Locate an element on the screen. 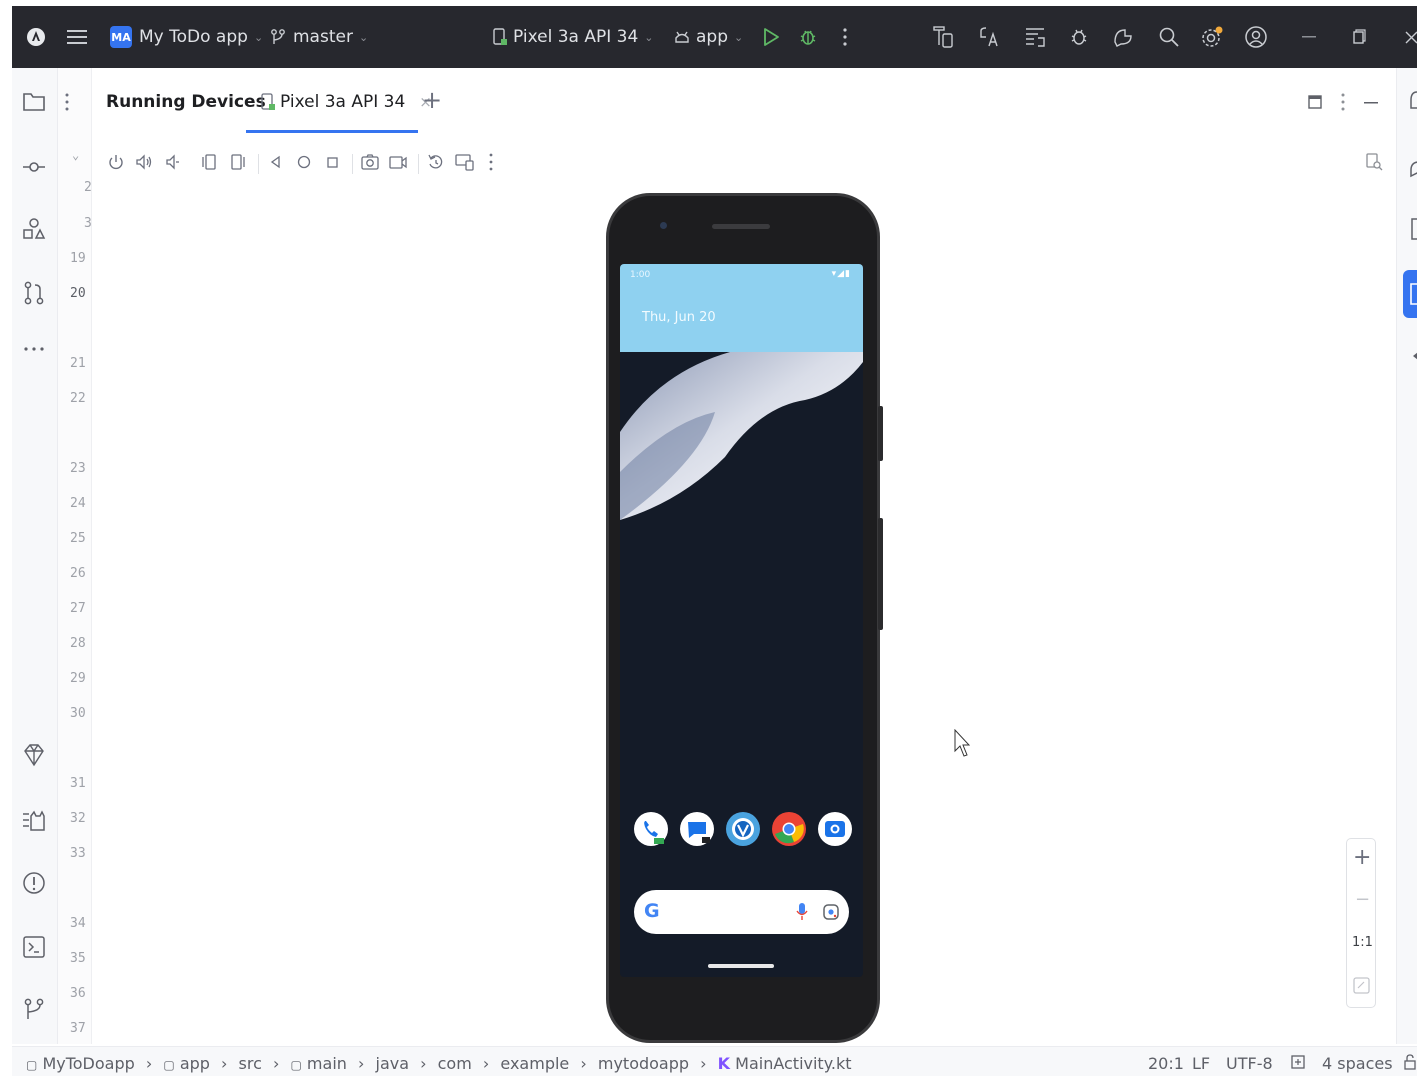 The width and height of the screenshot is (1417, 1076). lock-icon is located at coordinates (1410, 1062).